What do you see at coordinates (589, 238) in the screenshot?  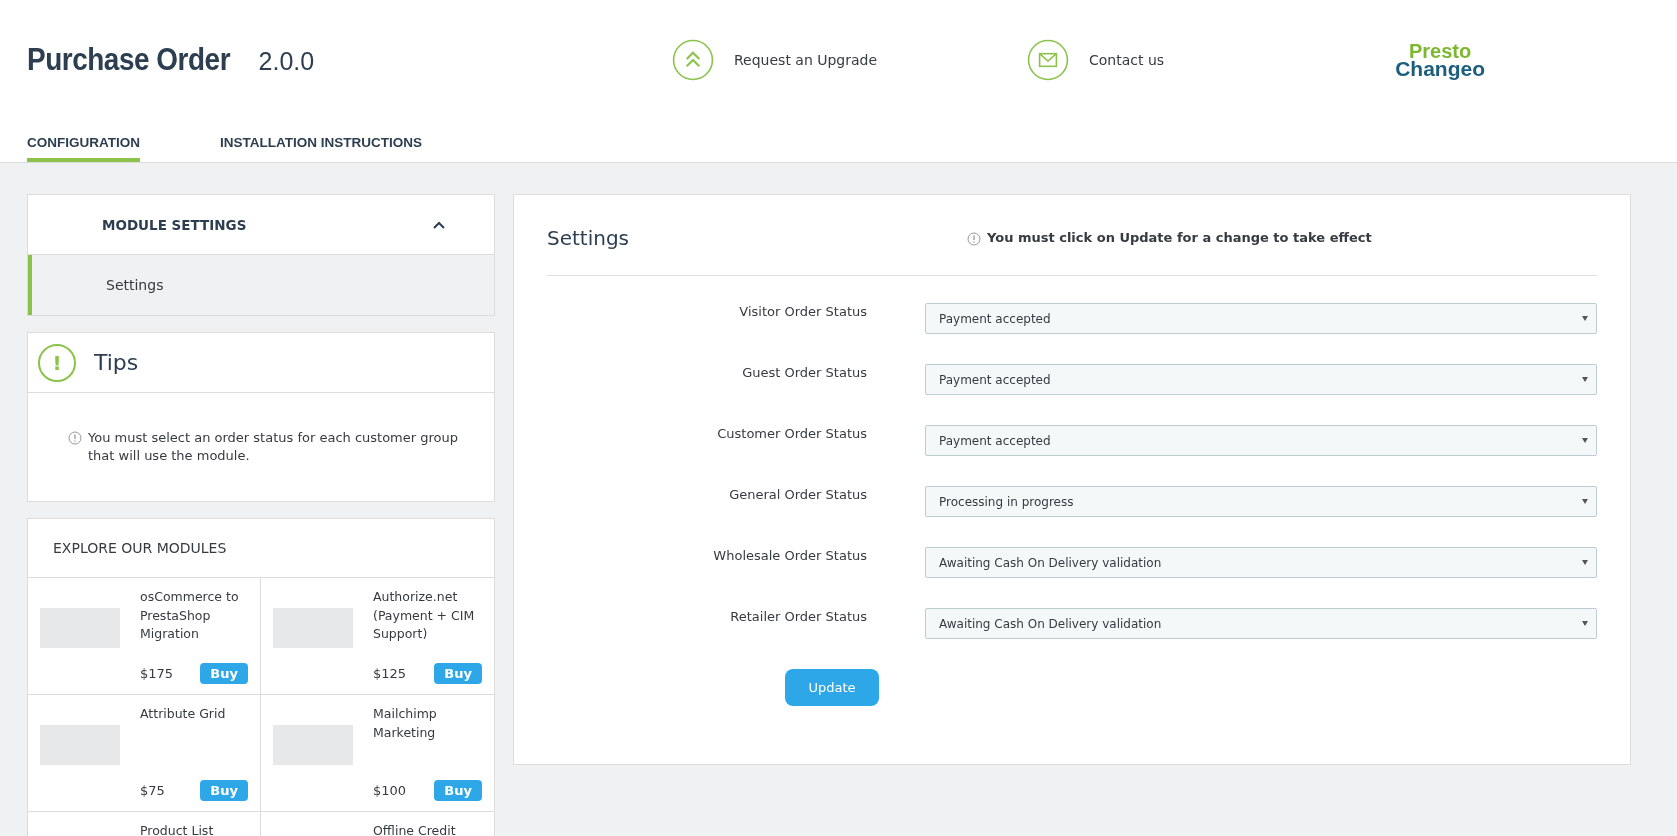 I see `settings-title: Settings` at bounding box center [589, 238].